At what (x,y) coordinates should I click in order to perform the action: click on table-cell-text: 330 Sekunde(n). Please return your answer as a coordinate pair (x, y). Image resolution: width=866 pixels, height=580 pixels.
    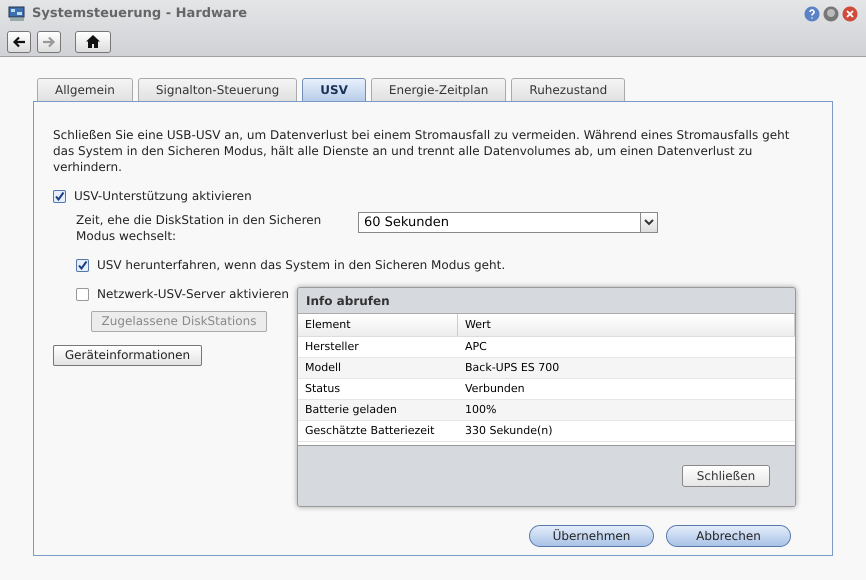
    Looking at the image, I should click on (509, 430).